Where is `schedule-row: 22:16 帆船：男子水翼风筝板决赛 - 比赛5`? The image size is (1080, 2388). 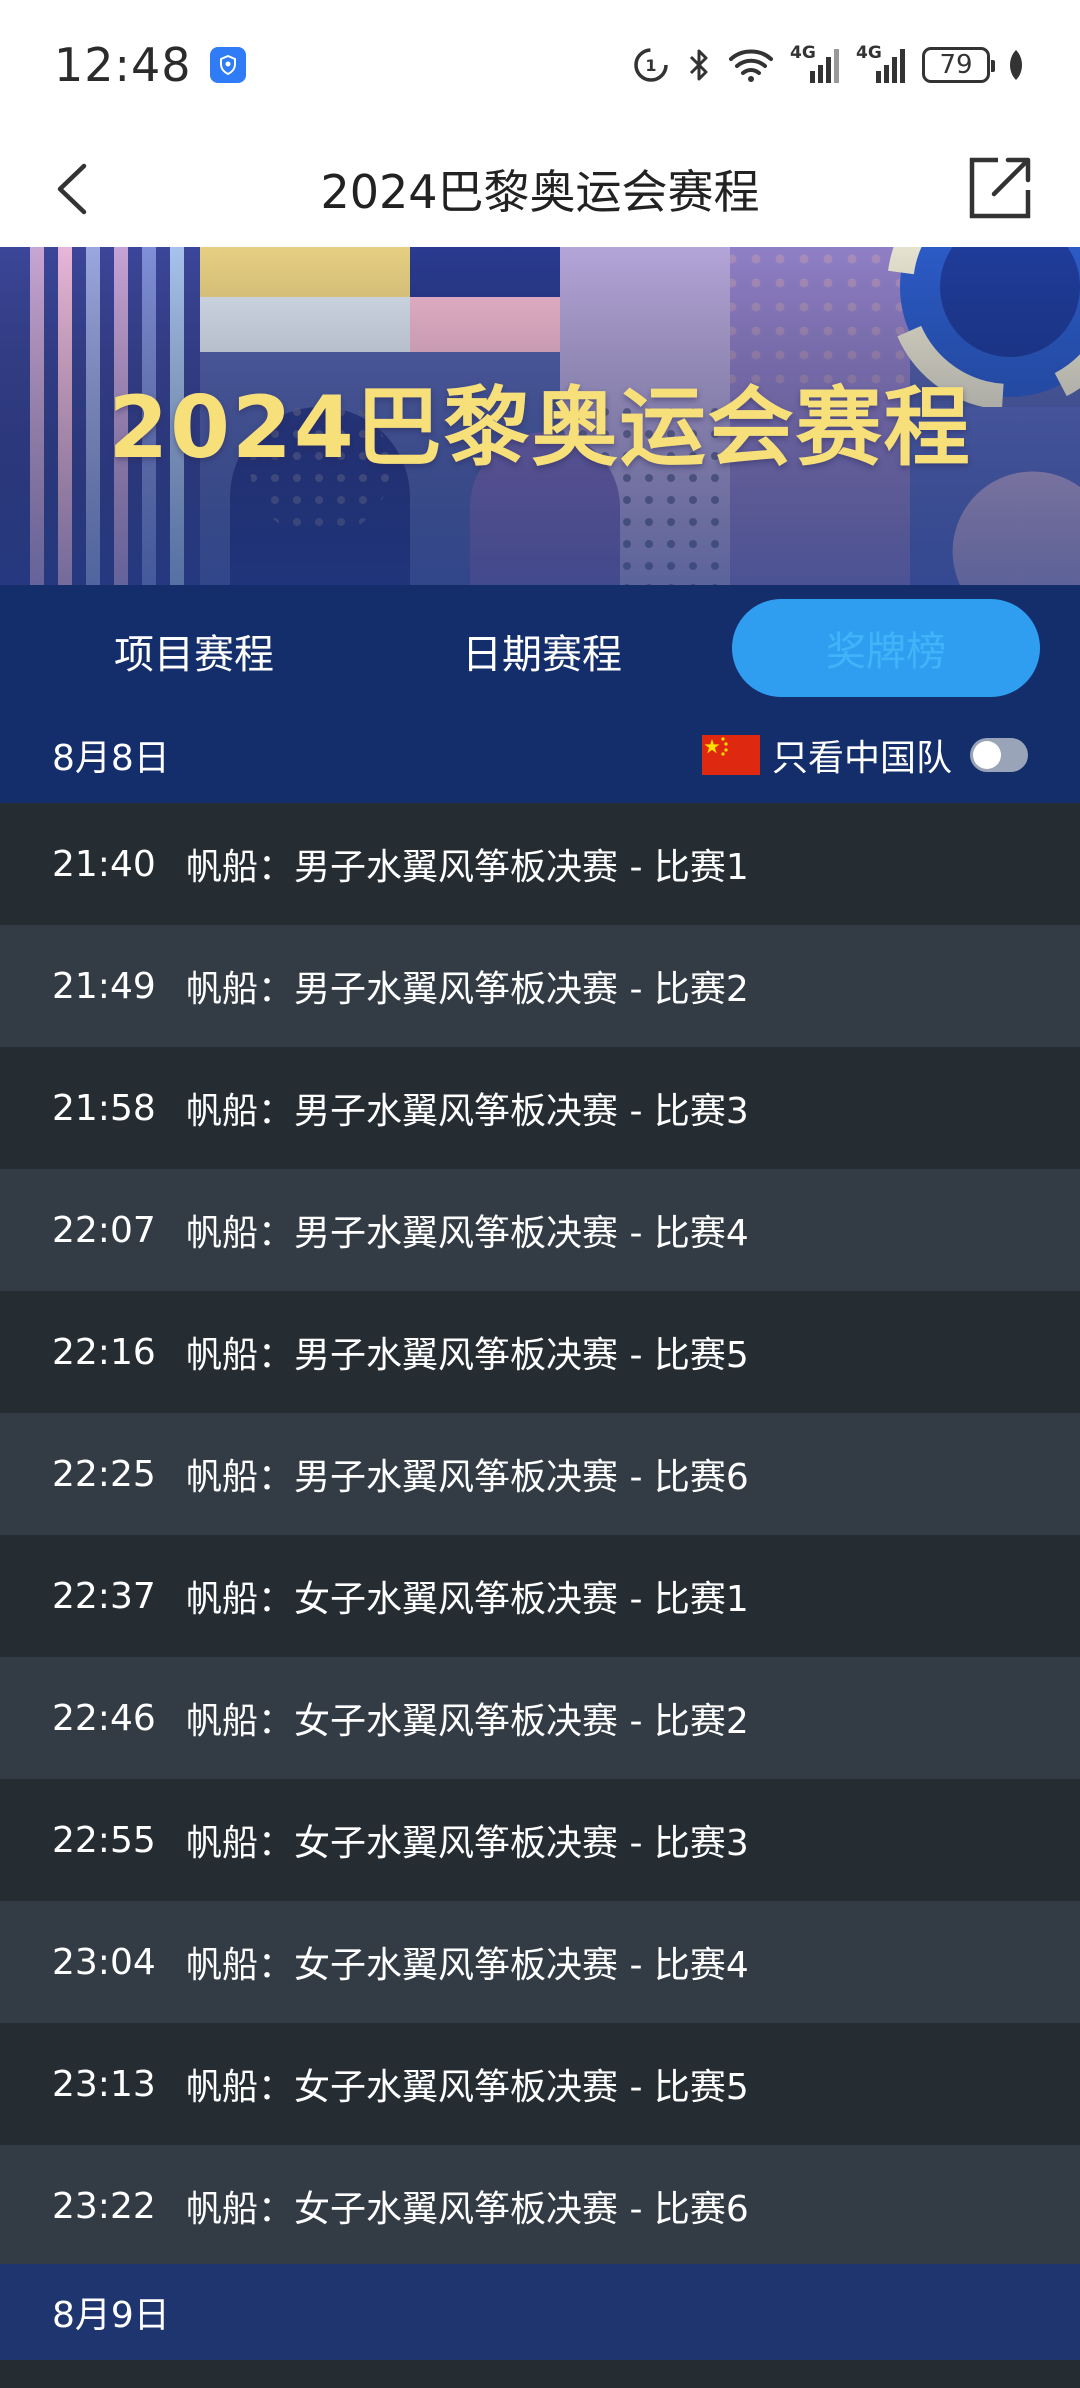
schedule-row: 22:16 帆船：男子水翼风筝板决赛 - 比赛5 is located at coordinates (540, 1352).